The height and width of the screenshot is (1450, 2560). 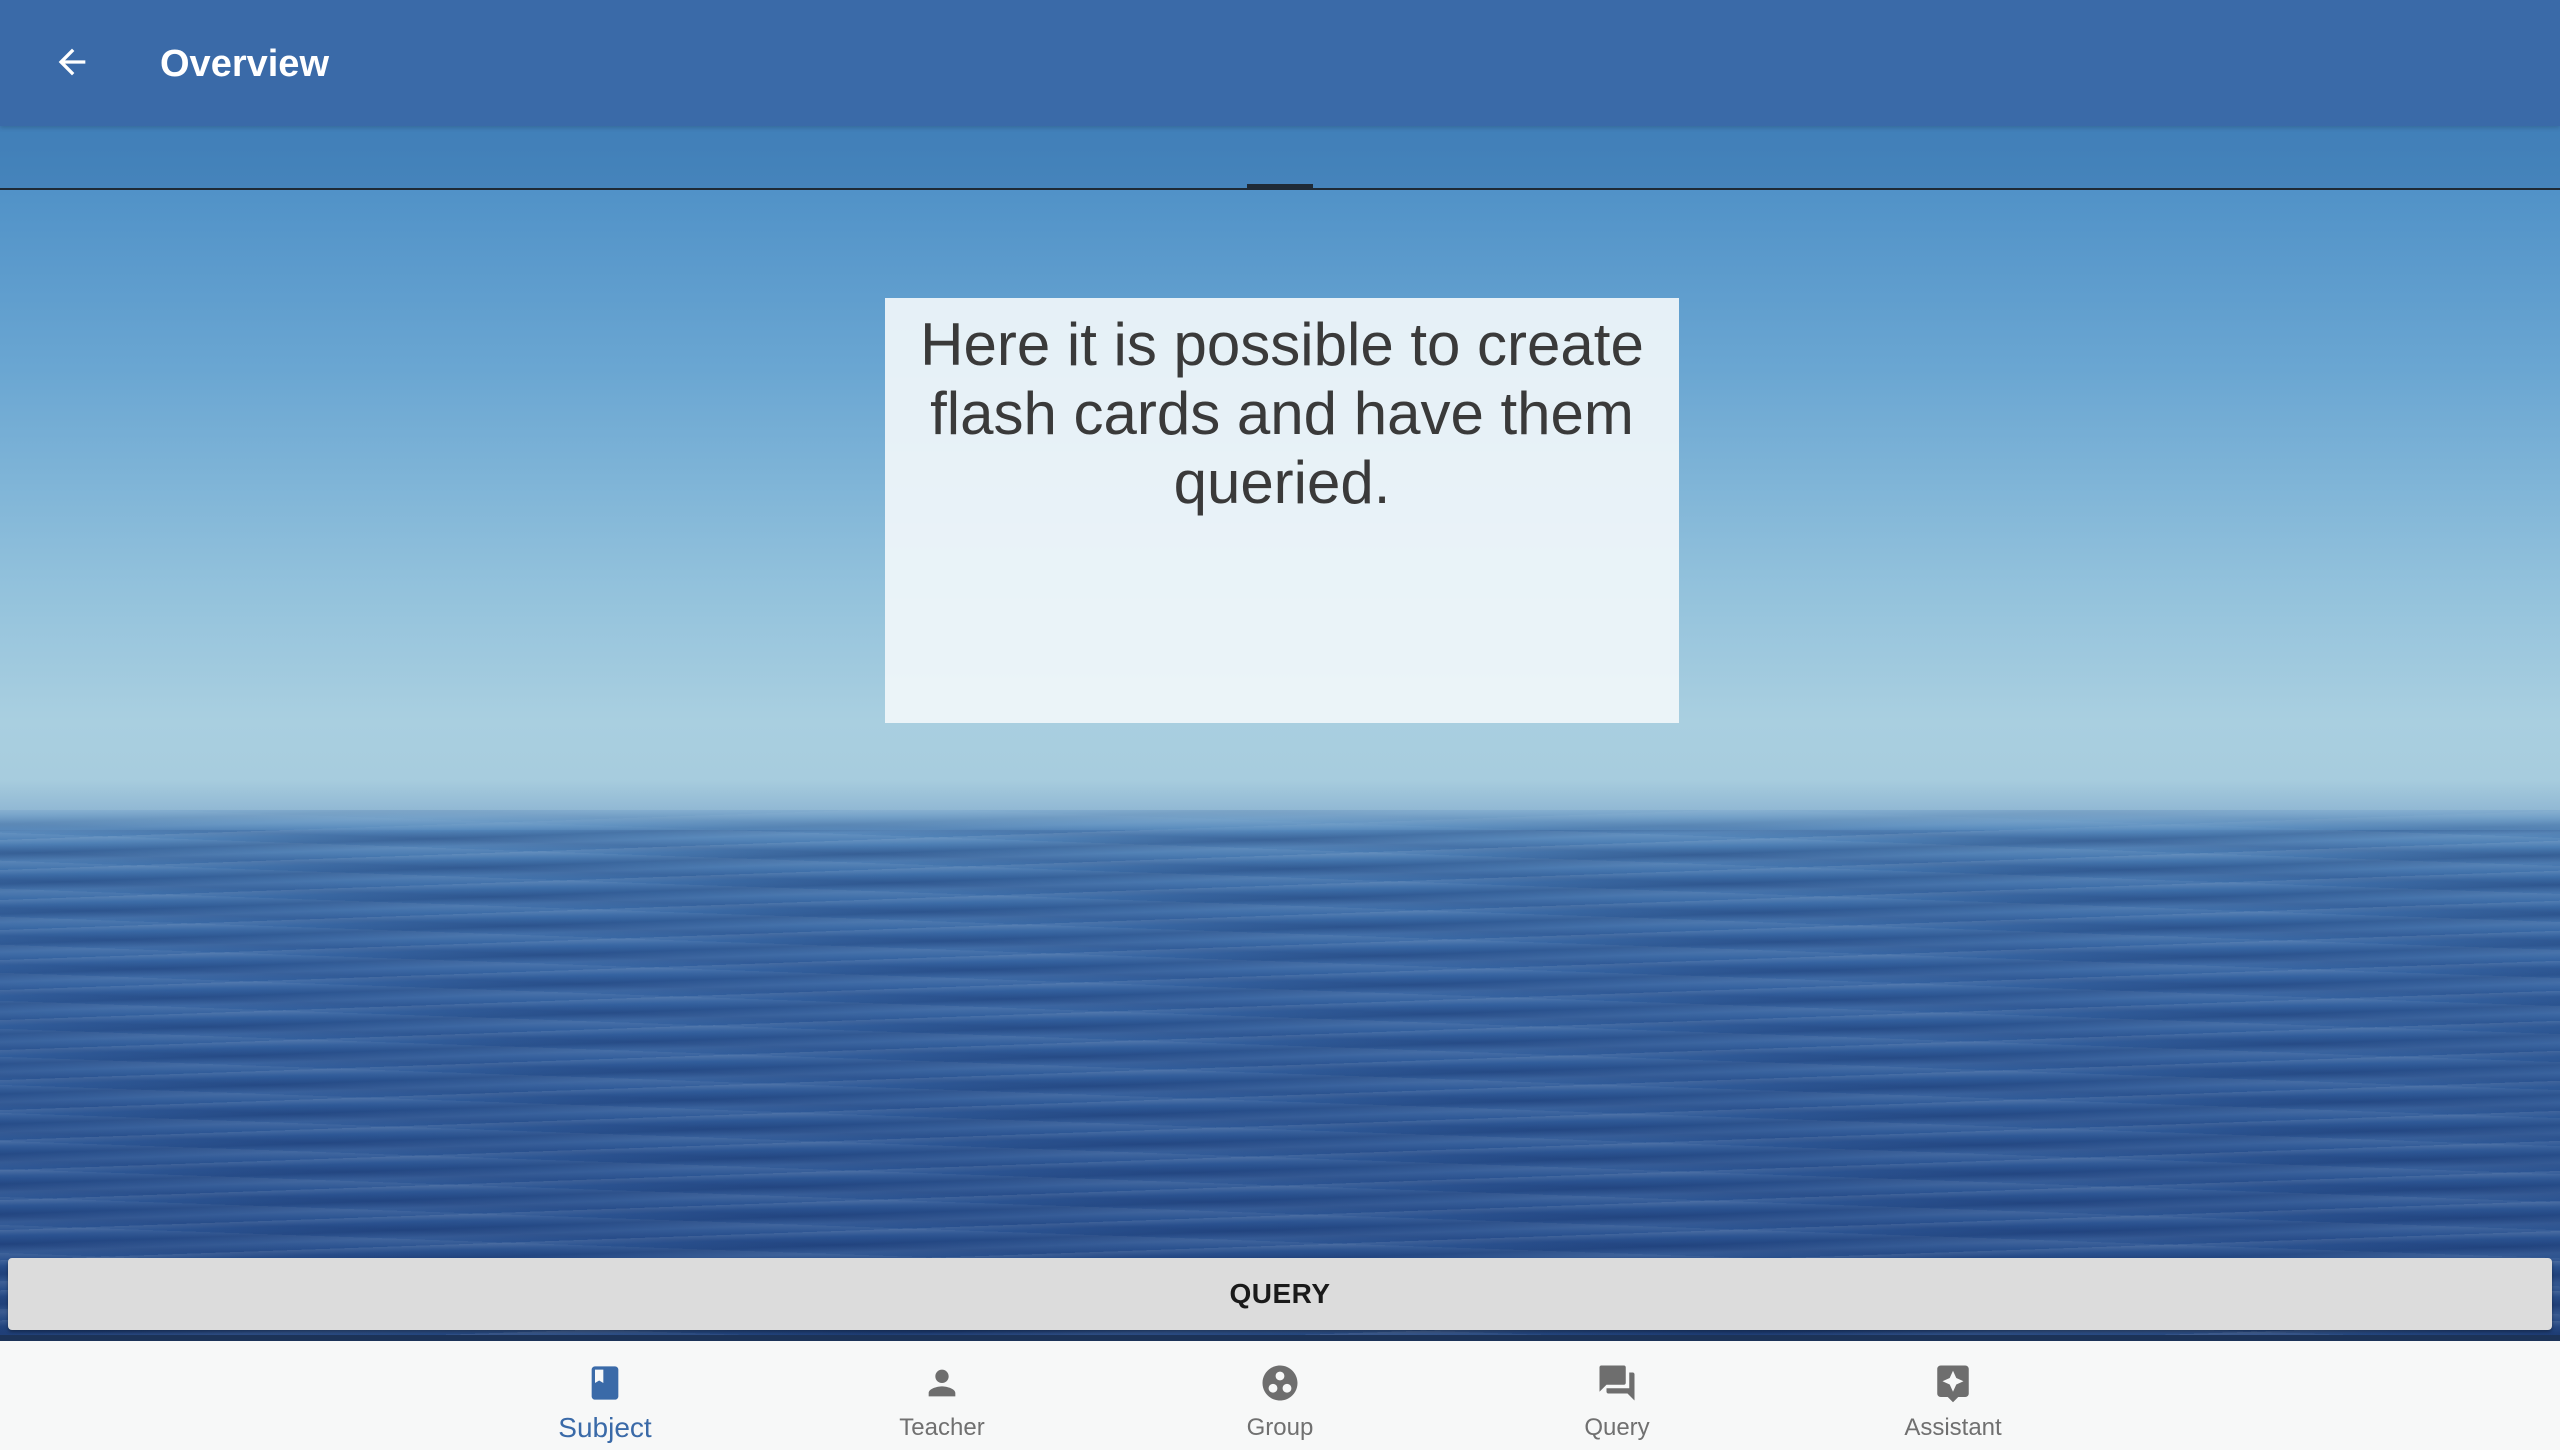 I want to click on chat-icon, so click(x=1617, y=1383).